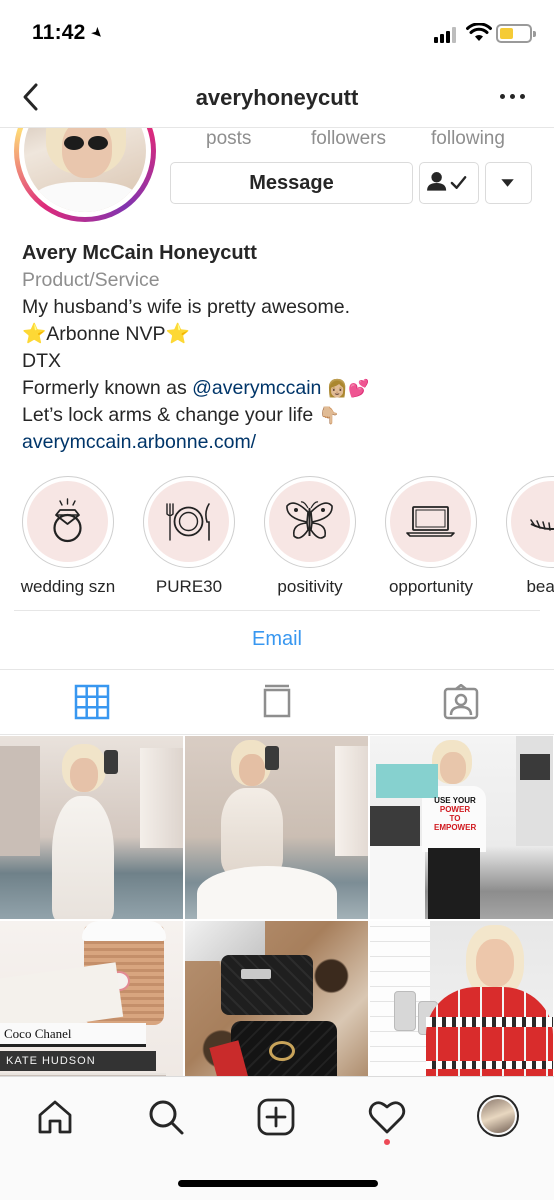  Describe the element at coordinates (278, 1183) in the screenshot. I see `home-indicator` at that location.